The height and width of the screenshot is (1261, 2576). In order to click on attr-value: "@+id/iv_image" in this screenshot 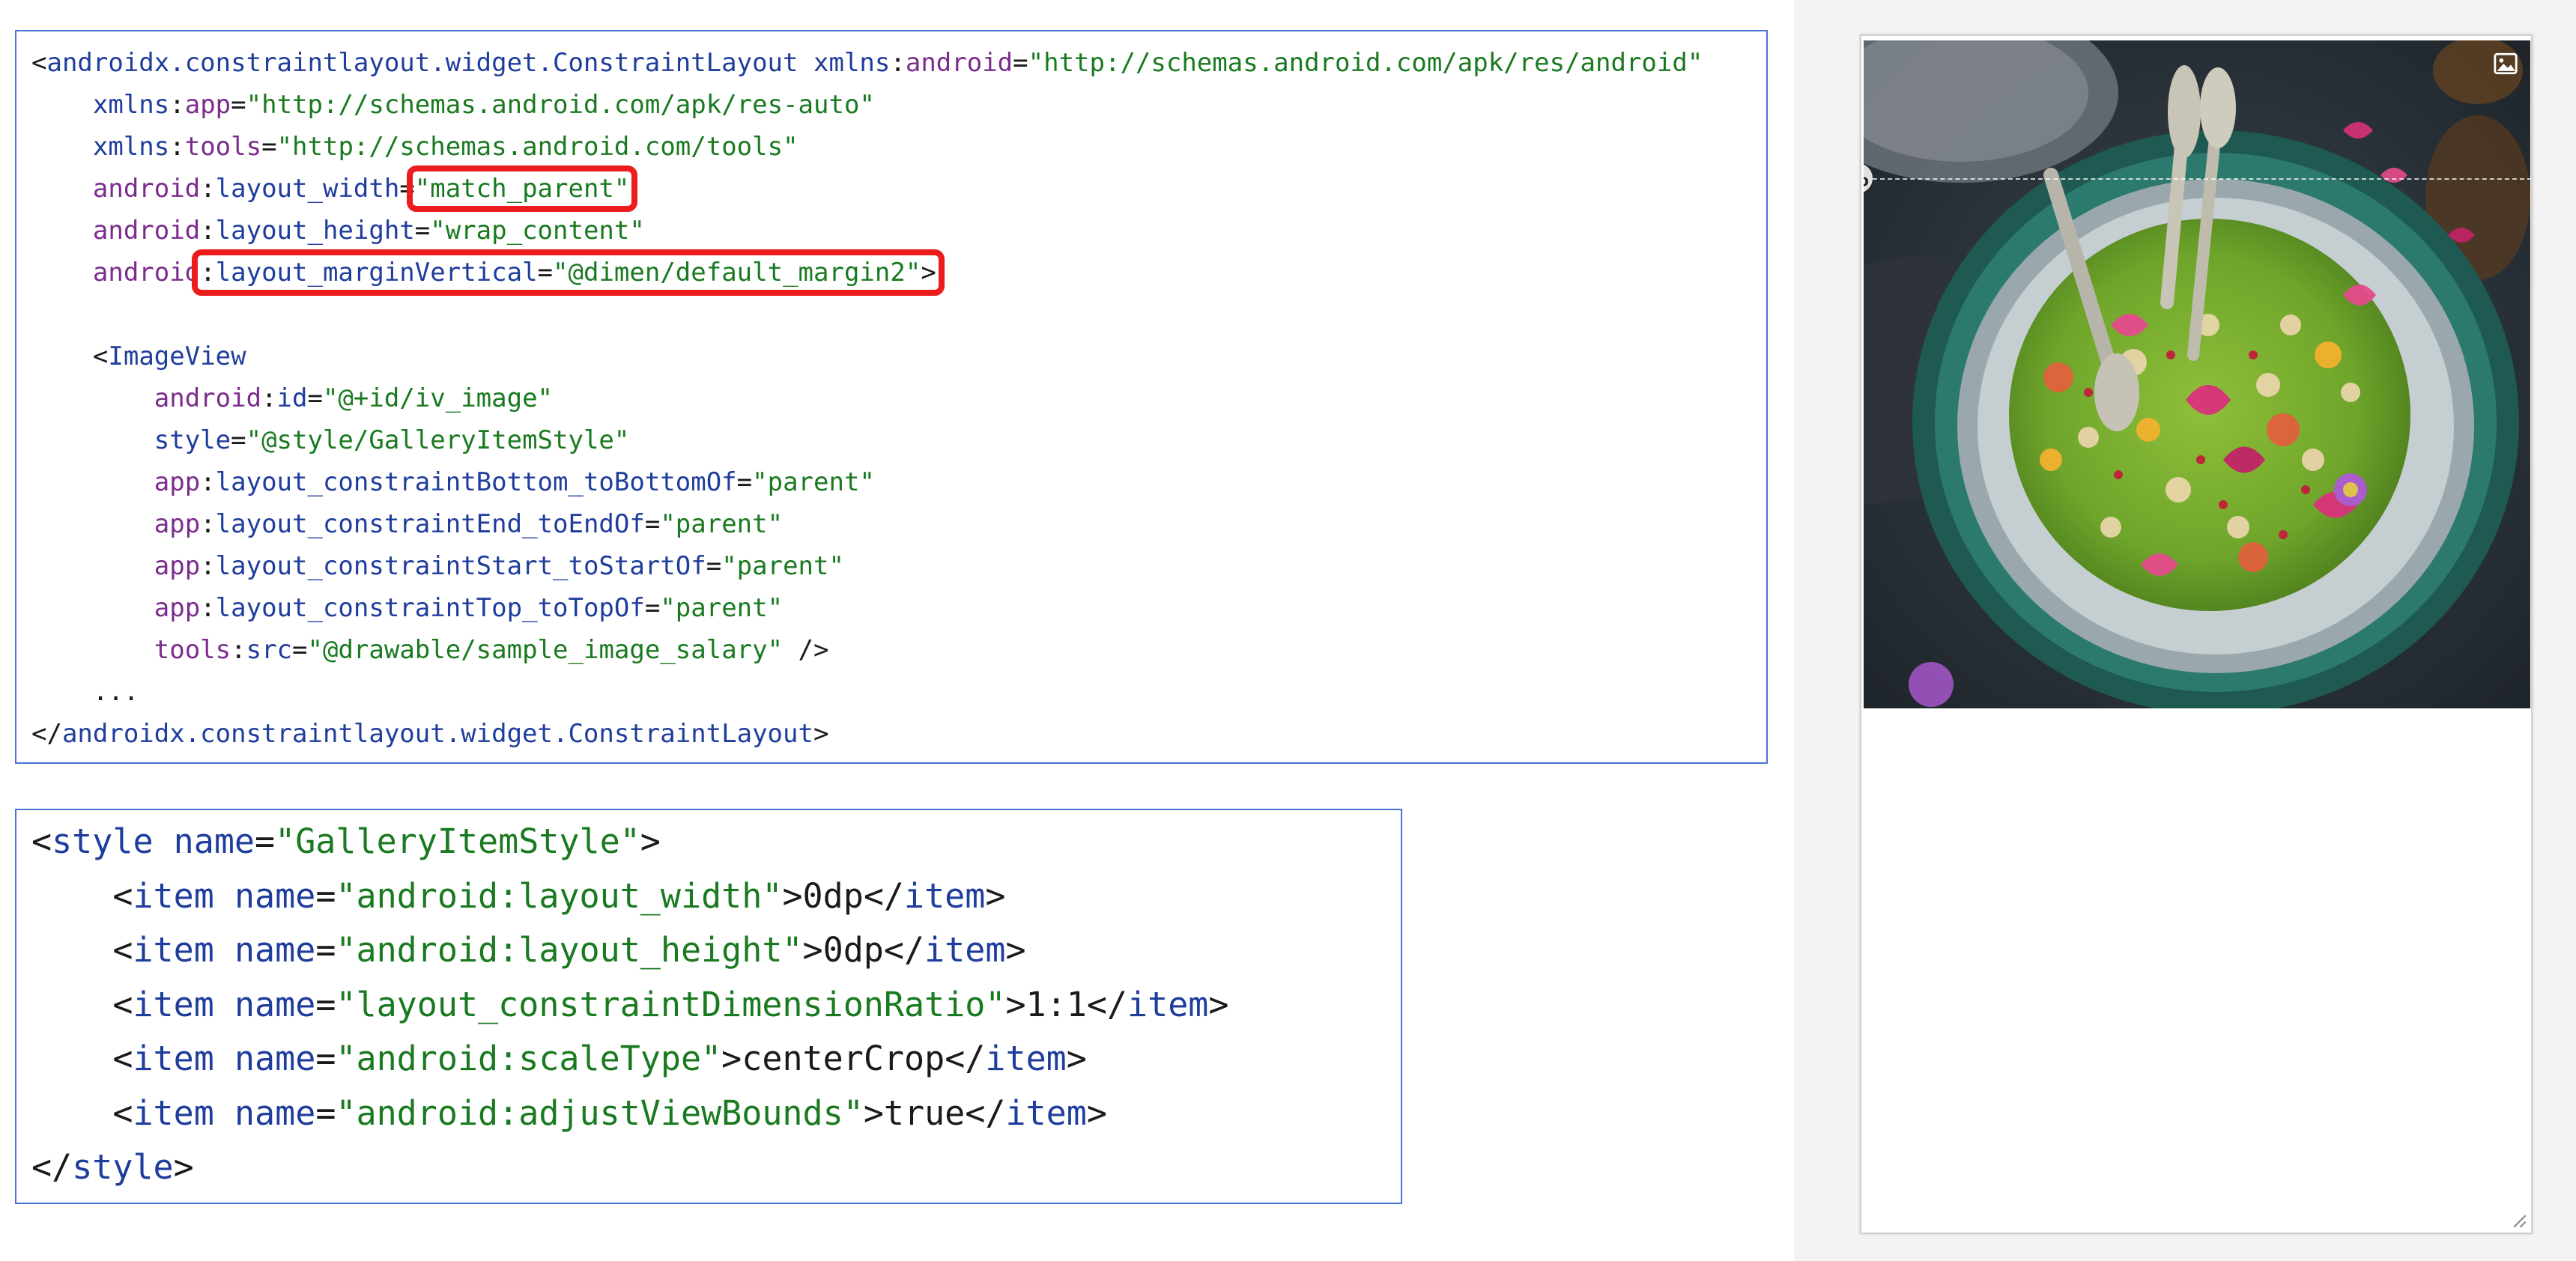, I will do `click(438, 398)`.